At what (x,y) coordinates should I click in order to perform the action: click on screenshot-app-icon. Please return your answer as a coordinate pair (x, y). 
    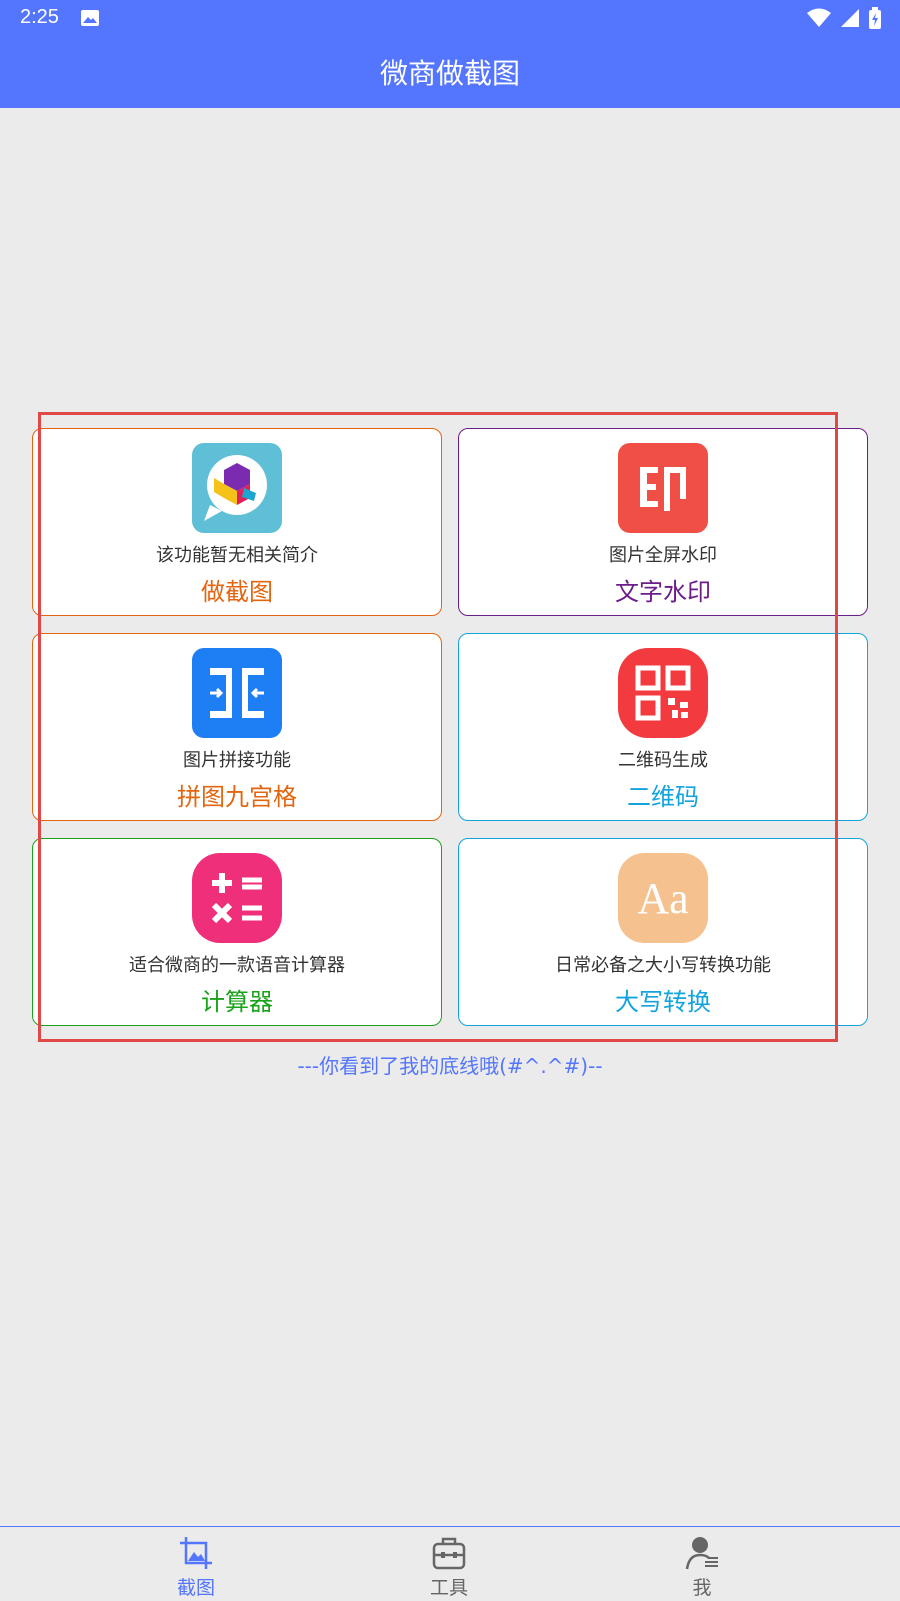
    Looking at the image, I should click on (237, 488).